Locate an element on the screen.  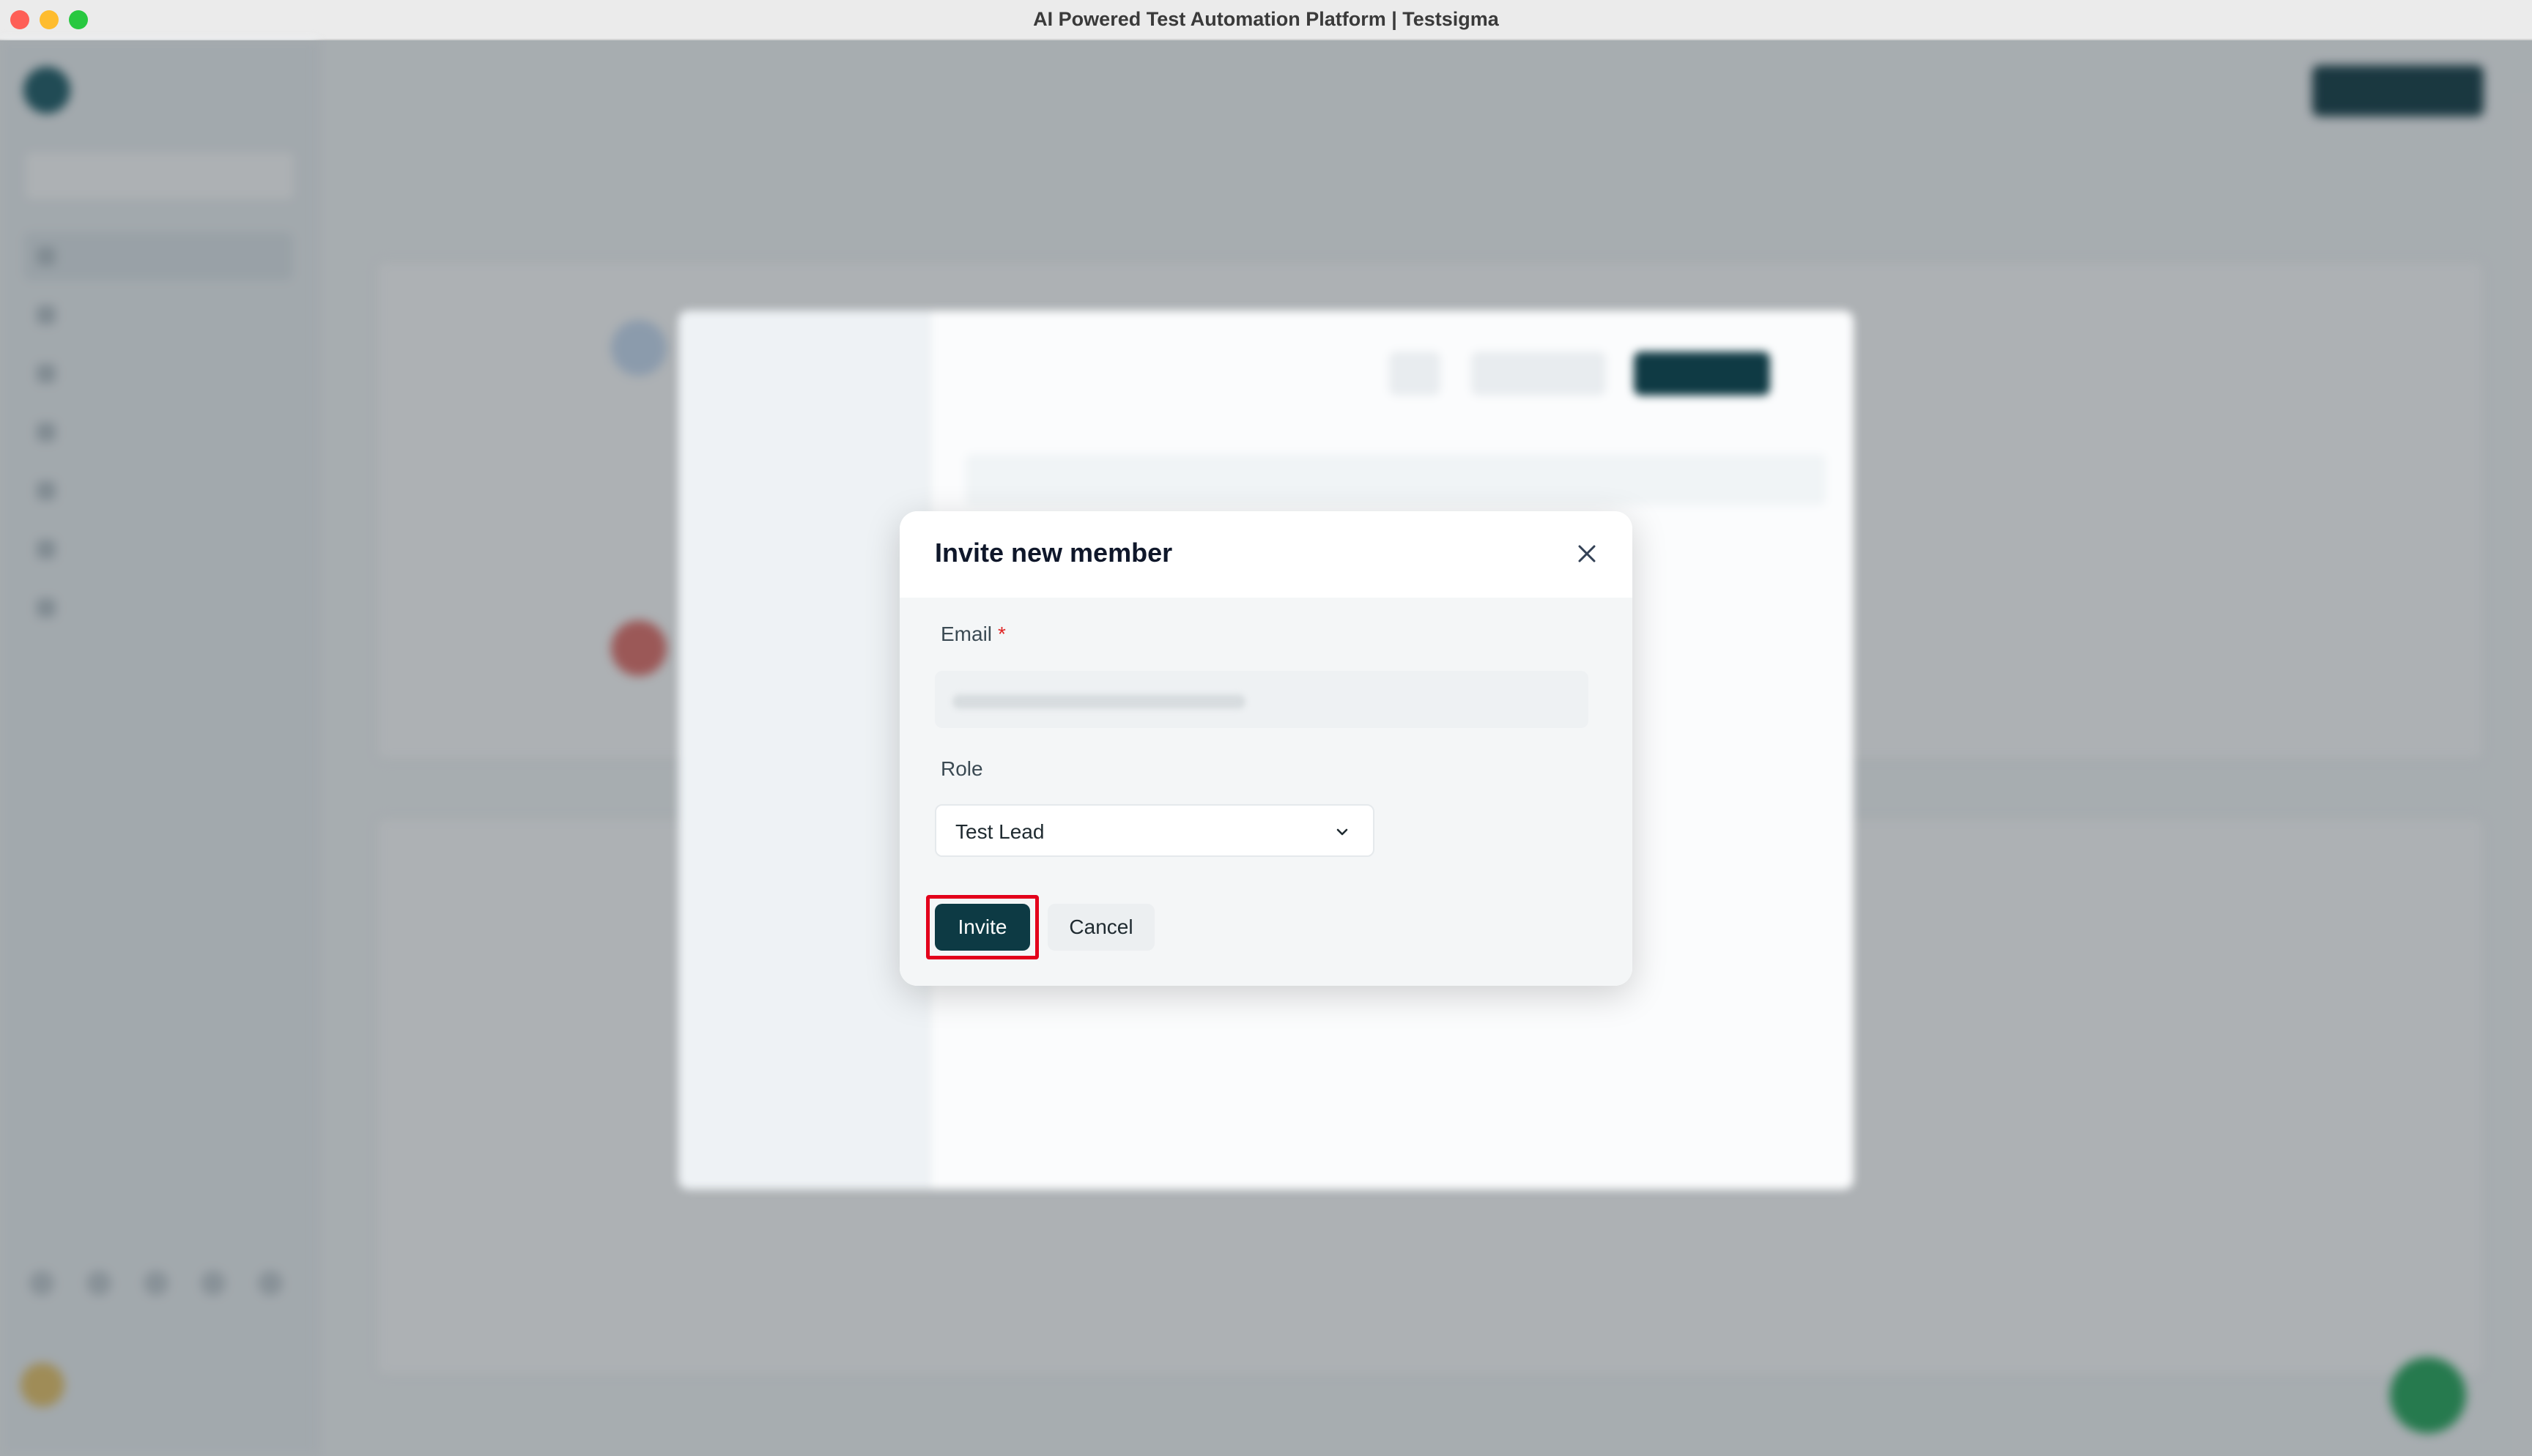
chevron-down-icon is located at coordinates (1342, 832).